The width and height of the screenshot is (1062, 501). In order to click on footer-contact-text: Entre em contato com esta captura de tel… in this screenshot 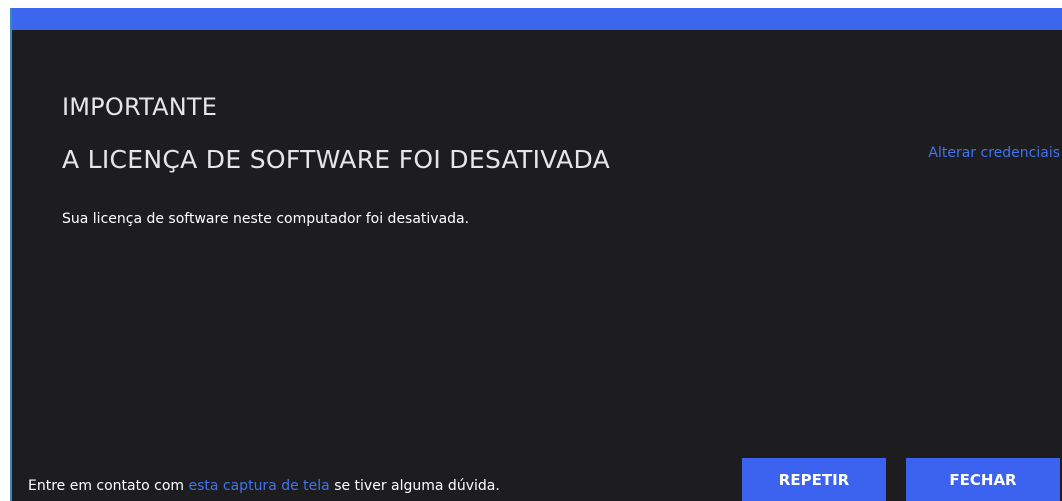, I will do `click(264, 486)`.